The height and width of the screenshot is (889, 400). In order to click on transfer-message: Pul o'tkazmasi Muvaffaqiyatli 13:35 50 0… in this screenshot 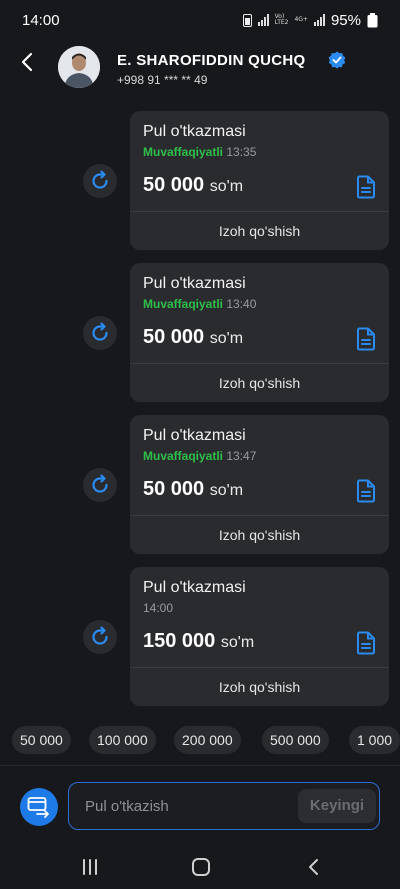, I will do `click(259, 180)`.